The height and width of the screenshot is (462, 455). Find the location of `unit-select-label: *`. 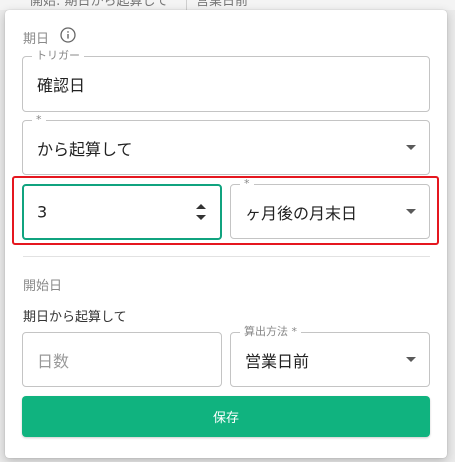

unit-select-label: * is located at coordinates (247, 184).